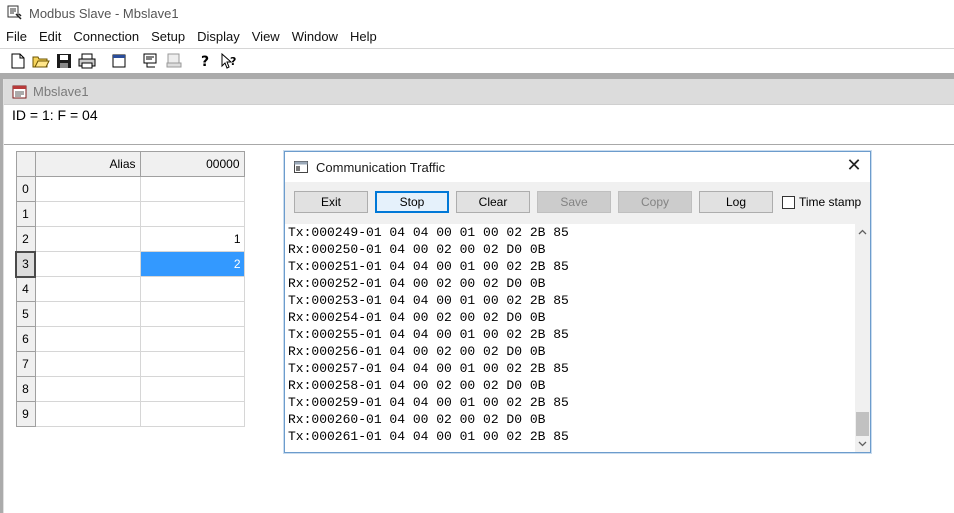  Describe the element at coordinates (417, 419) in the screenshot. I see `log-line: Rx:000260-01 04 00 02 00 02 D0 0B` at that location.